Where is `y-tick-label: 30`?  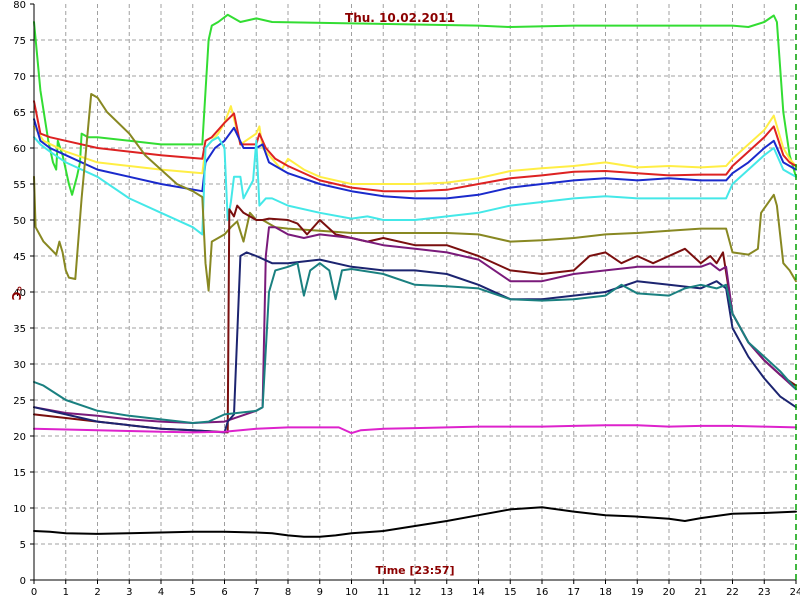 y-tick-label: 30 is located at coordinates (19, 365).